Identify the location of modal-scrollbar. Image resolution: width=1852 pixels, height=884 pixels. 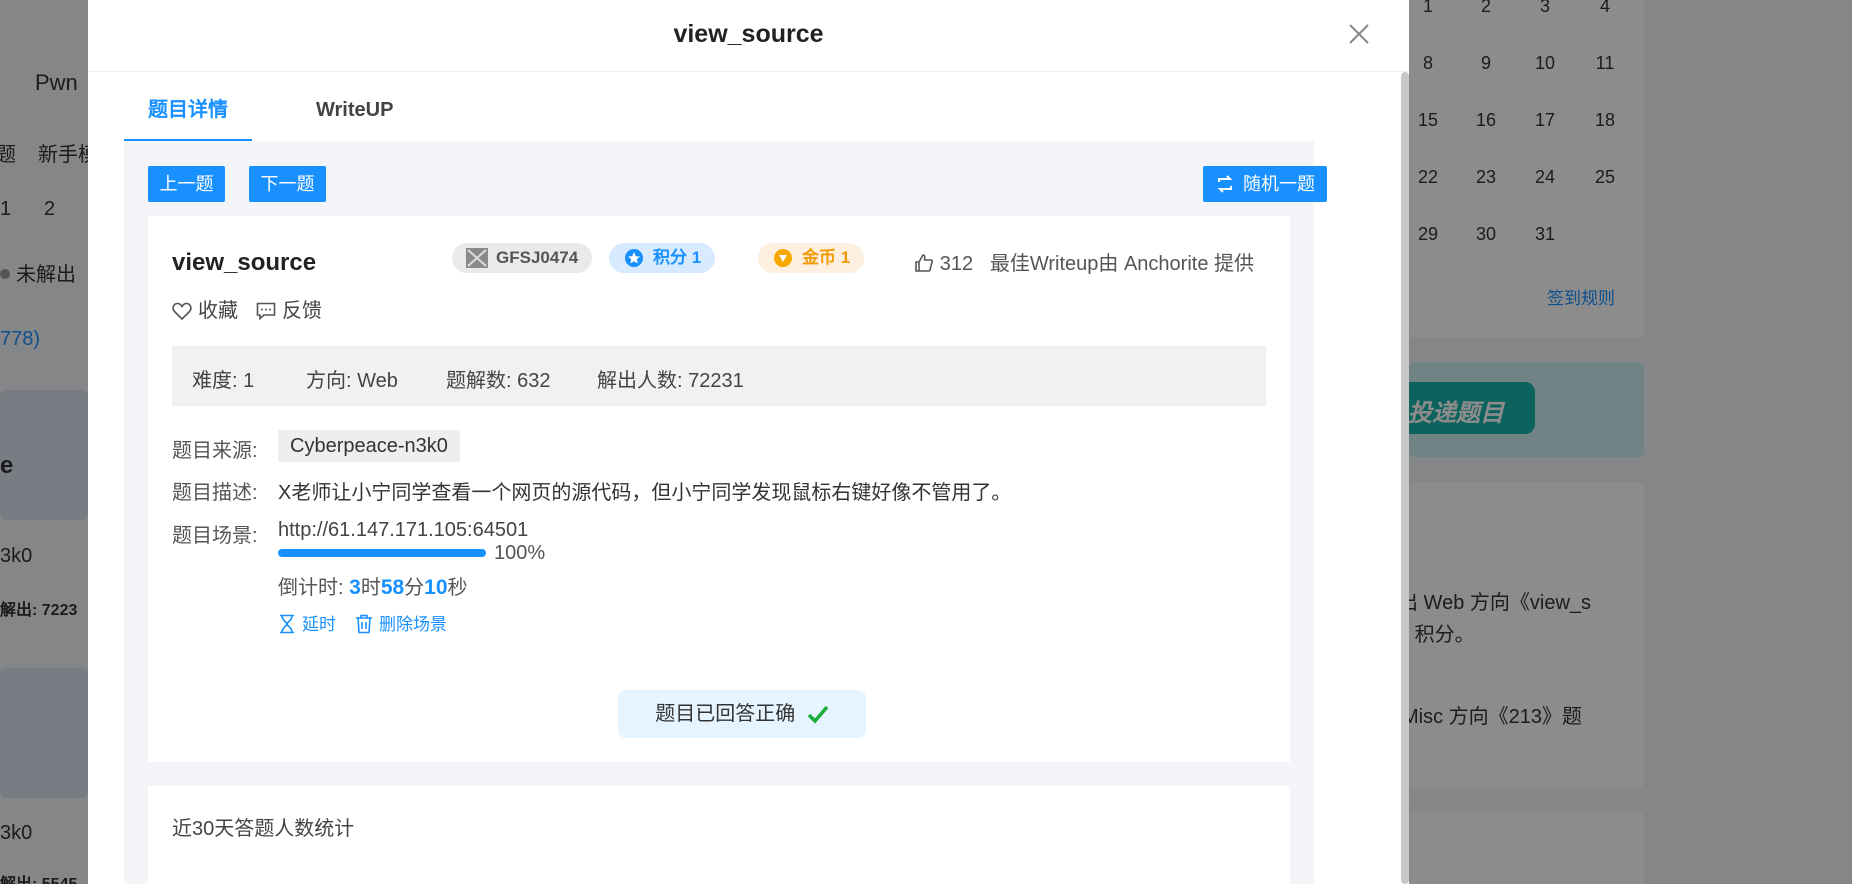
(1405, 478).